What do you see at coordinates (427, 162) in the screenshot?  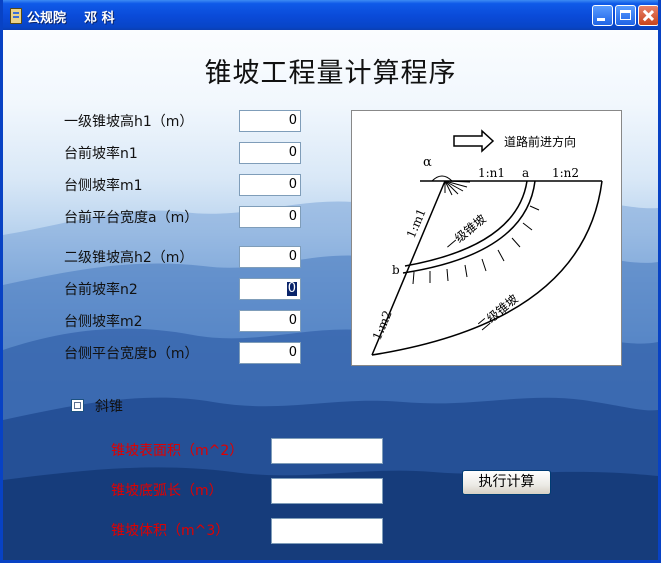 I see `alpha-label: α` at bounding box center [427, 162].